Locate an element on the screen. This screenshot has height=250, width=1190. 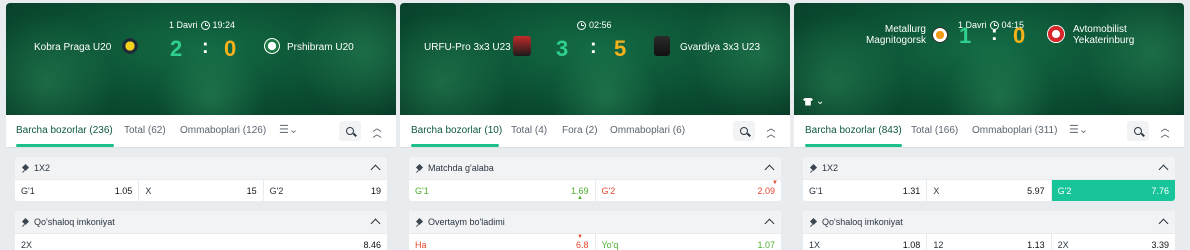
odds-row: 1X 1.08 12 1.13 2X 3.39 is located at coordinates (989, 241).